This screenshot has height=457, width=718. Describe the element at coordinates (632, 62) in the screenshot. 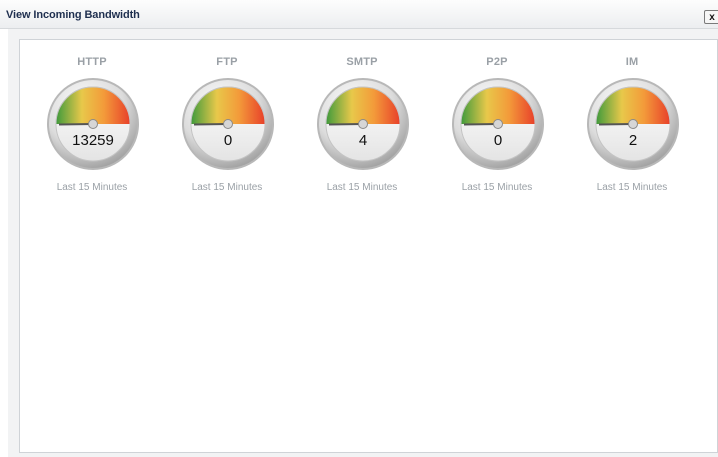

I see `gauge-label: IM` at that location.